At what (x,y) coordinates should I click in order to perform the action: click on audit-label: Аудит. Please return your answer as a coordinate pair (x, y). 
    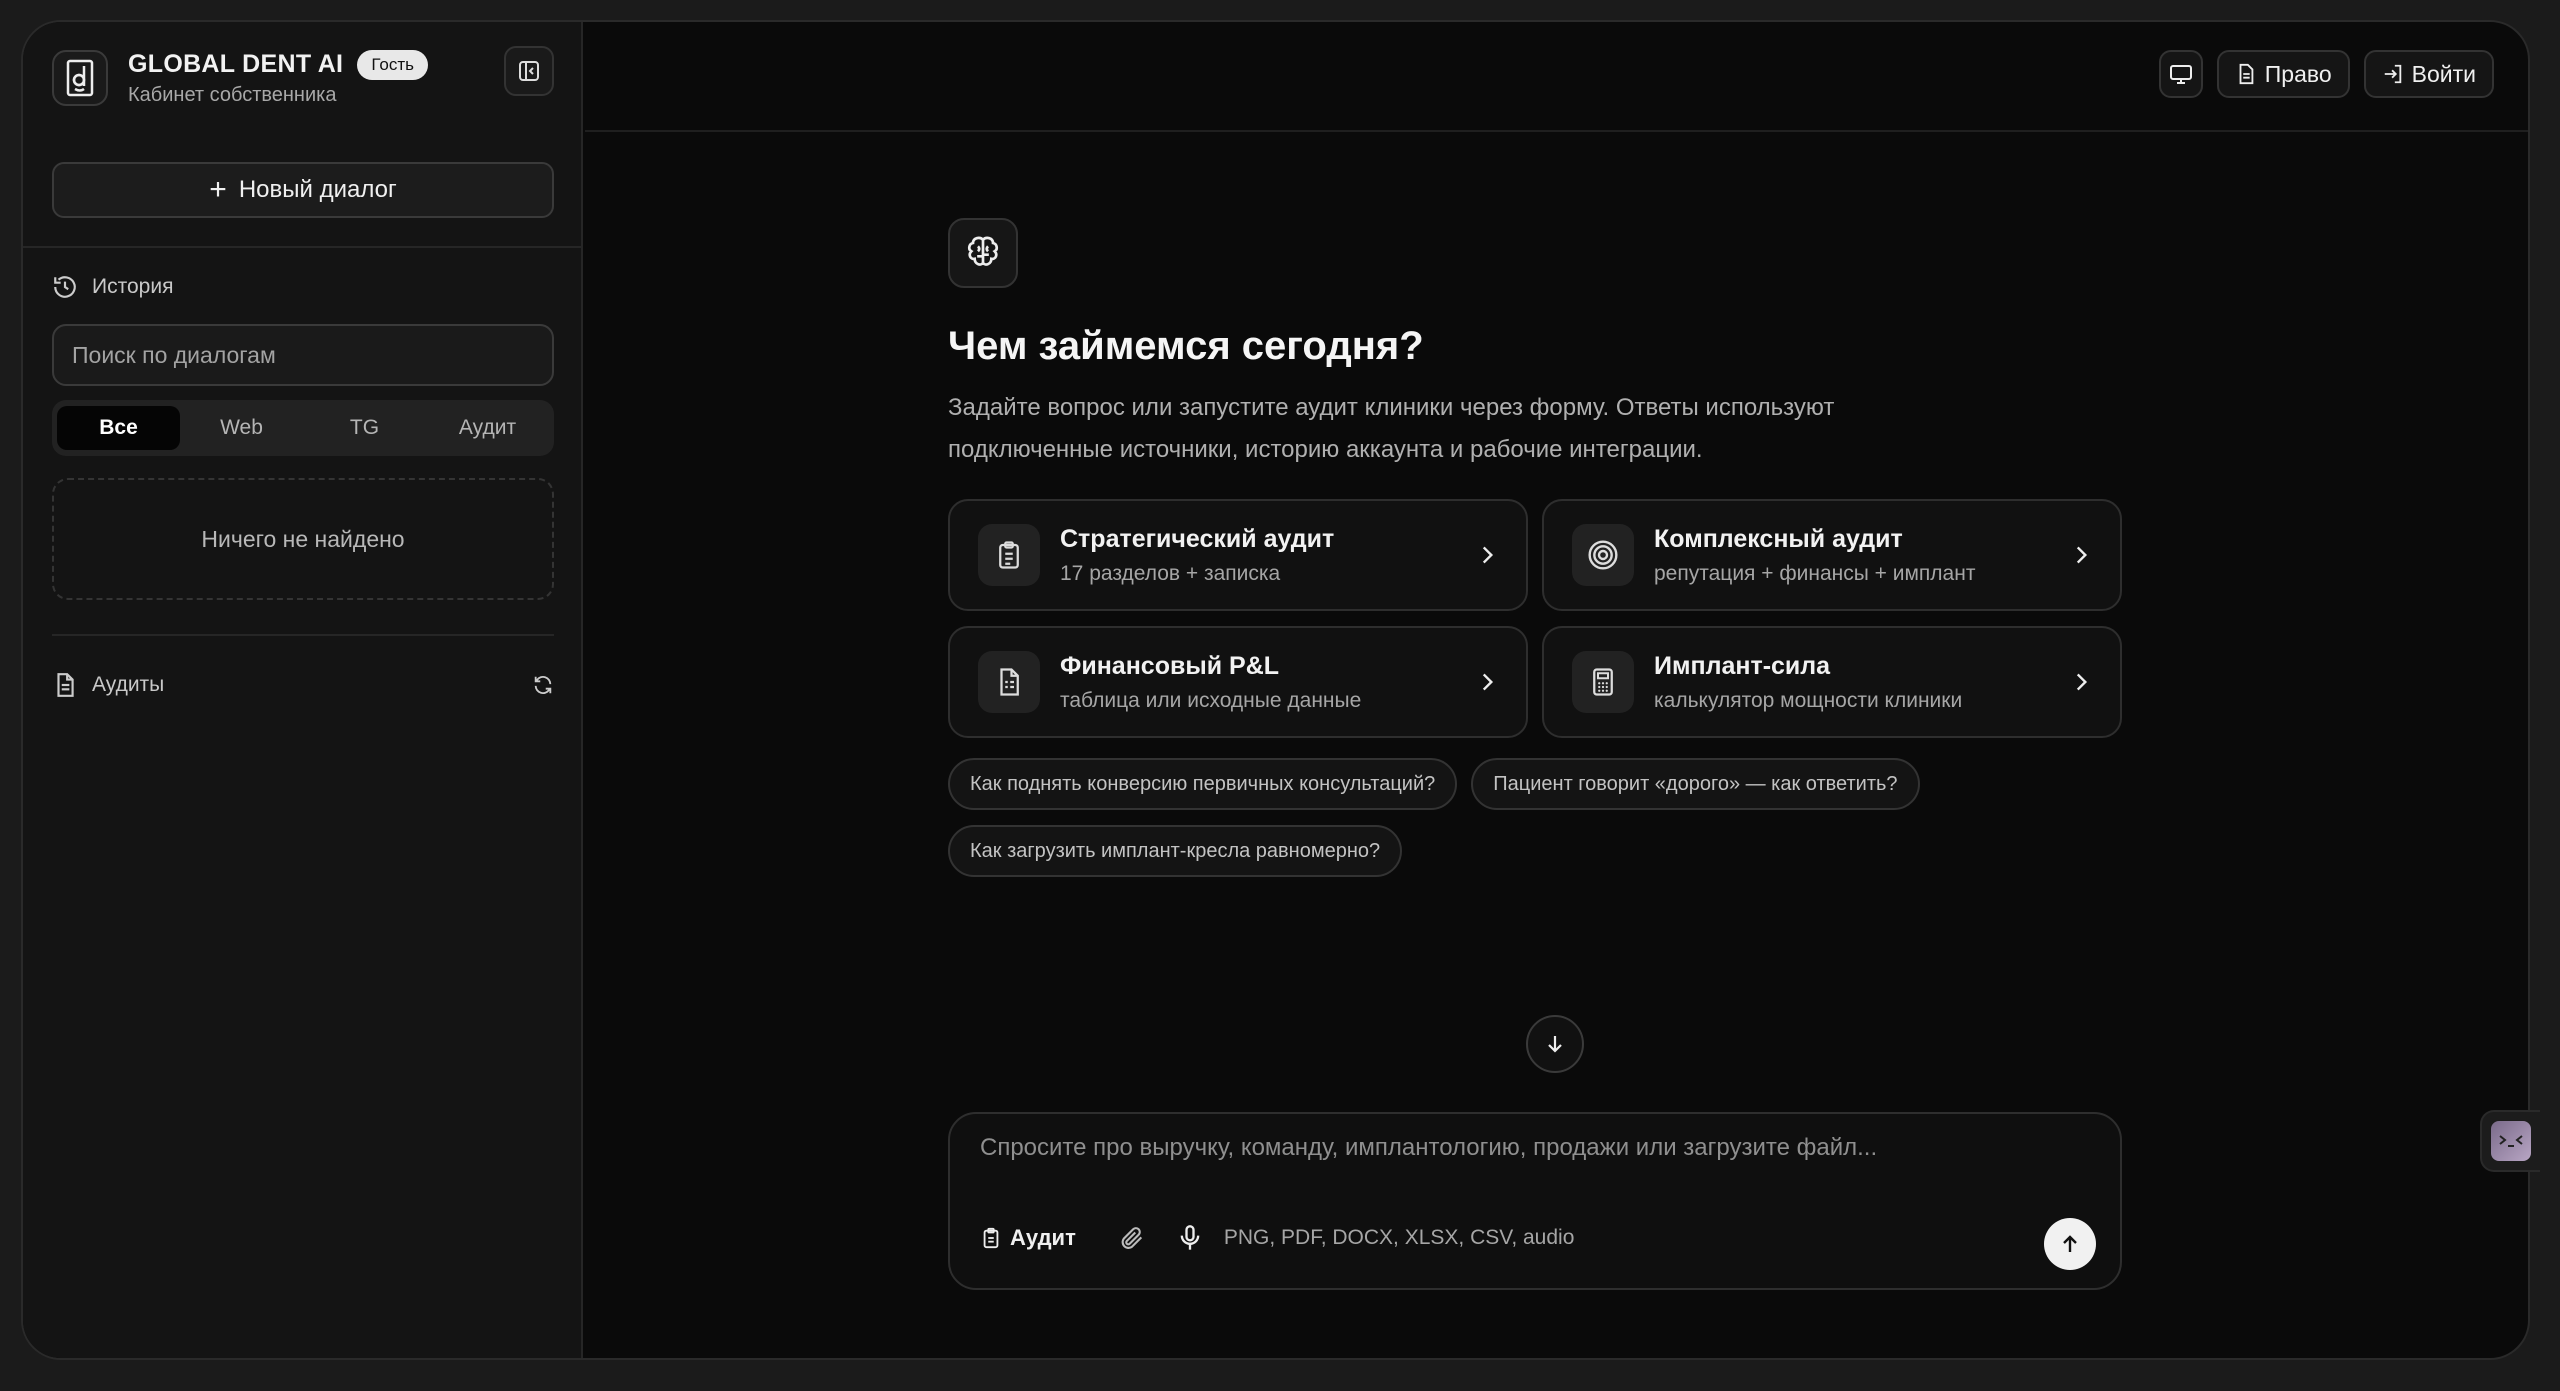
    Looking at the image, I should click on (1043, 1237).